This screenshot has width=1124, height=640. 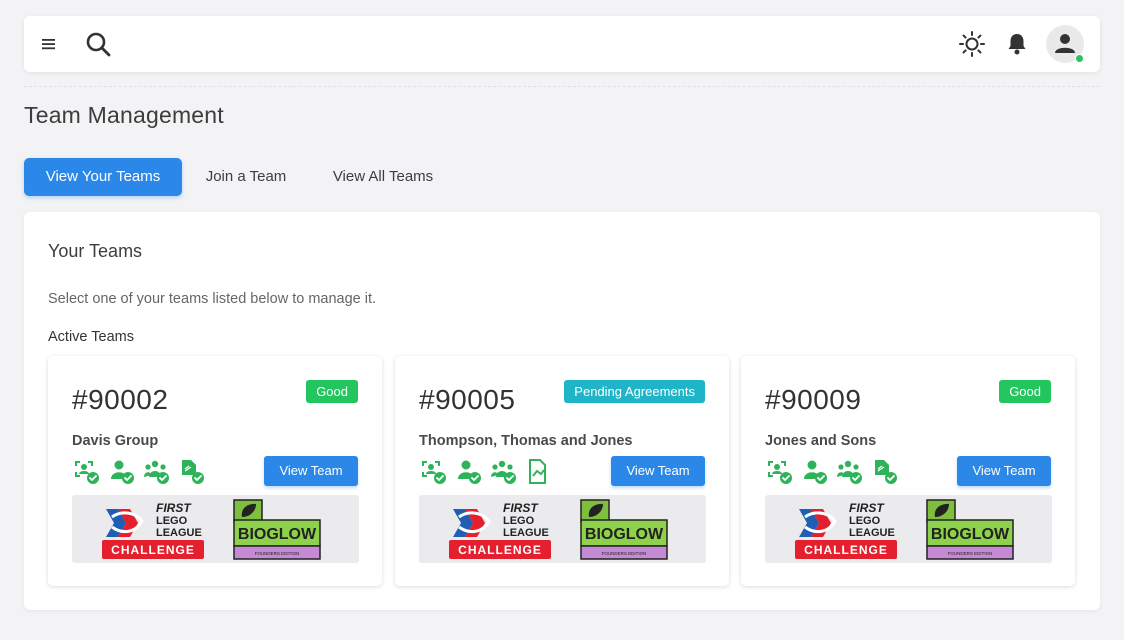 What do you see at coordinates (91, 337) in the screenshot?
I see `active-teams-label: Active Teams` at bounding box center [91, 337].